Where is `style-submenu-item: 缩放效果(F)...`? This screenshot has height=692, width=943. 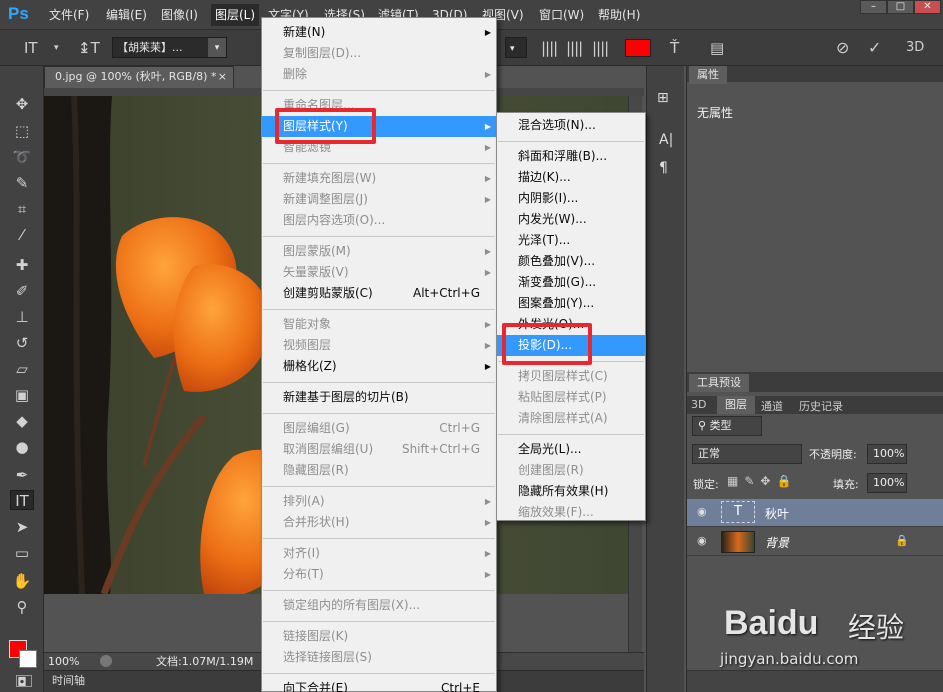
style-submenu-item: 缩放效果(F)... is located at coordinates (571, 512).